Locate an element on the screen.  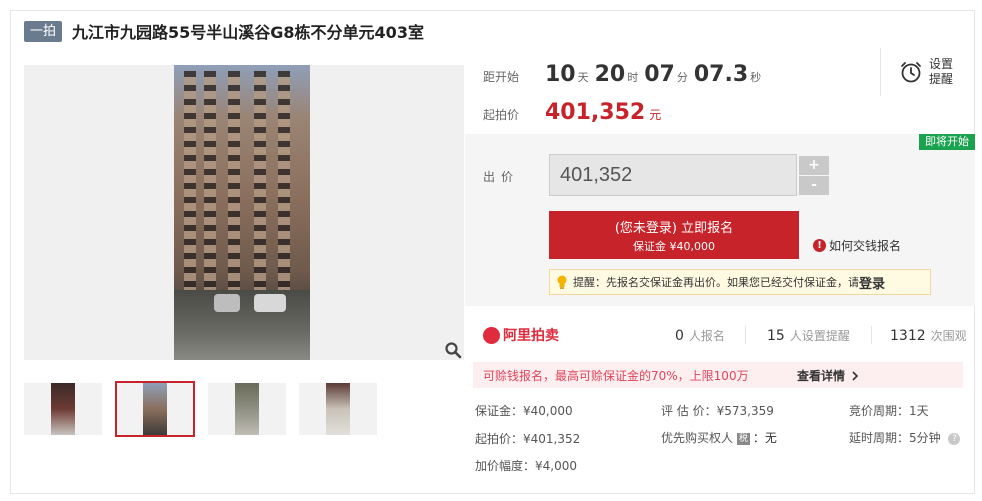
delay-cycle-text: 延时周期：5分钟 is located at coordinates (895, 438).